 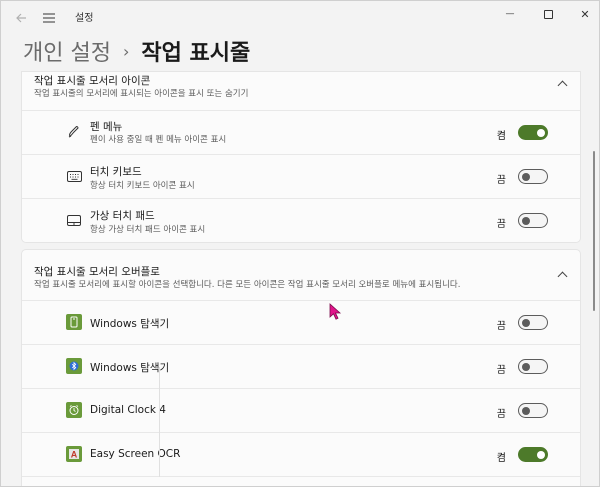 I want to click on back-arrow-icon, so click(x=21, y=18).